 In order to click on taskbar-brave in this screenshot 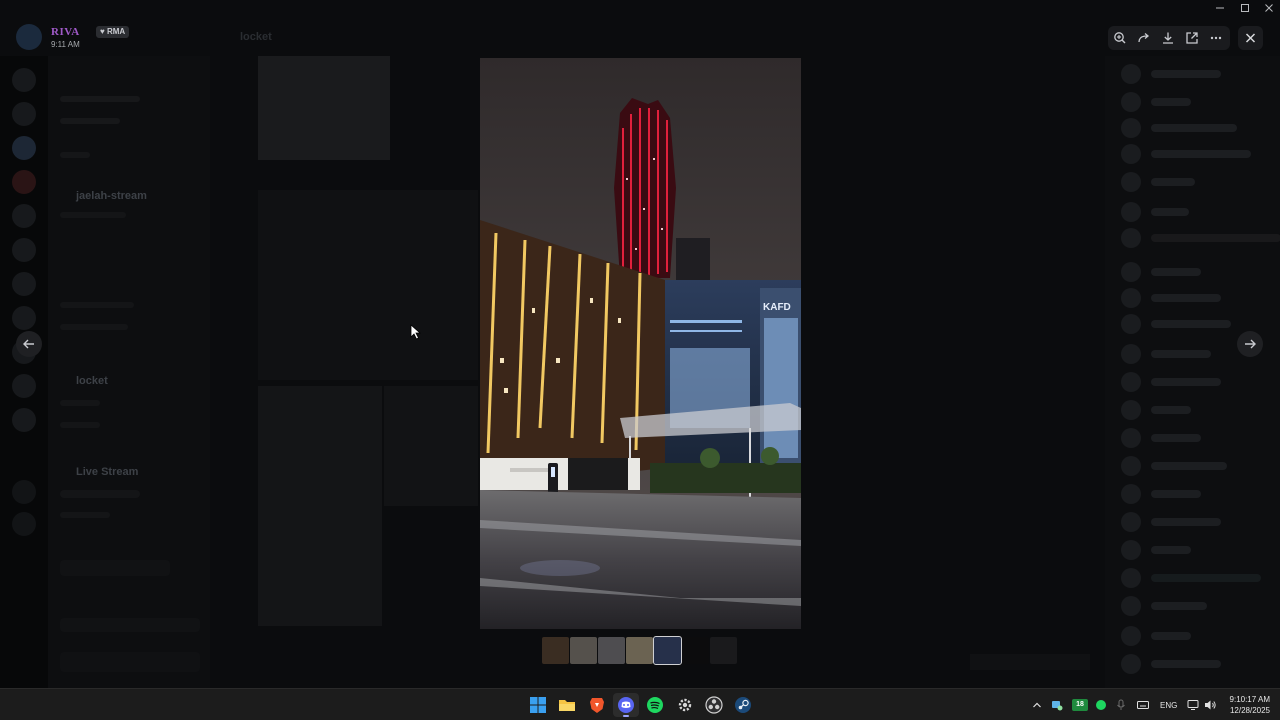, I will do `click(597, 705)`.